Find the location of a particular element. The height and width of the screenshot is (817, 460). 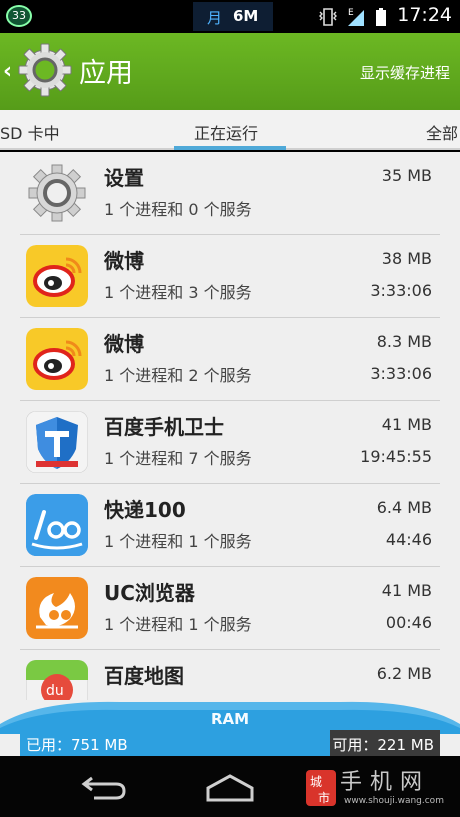

status-bar: 33 月 6M E 17:24 is located at coordinates (230, 16).